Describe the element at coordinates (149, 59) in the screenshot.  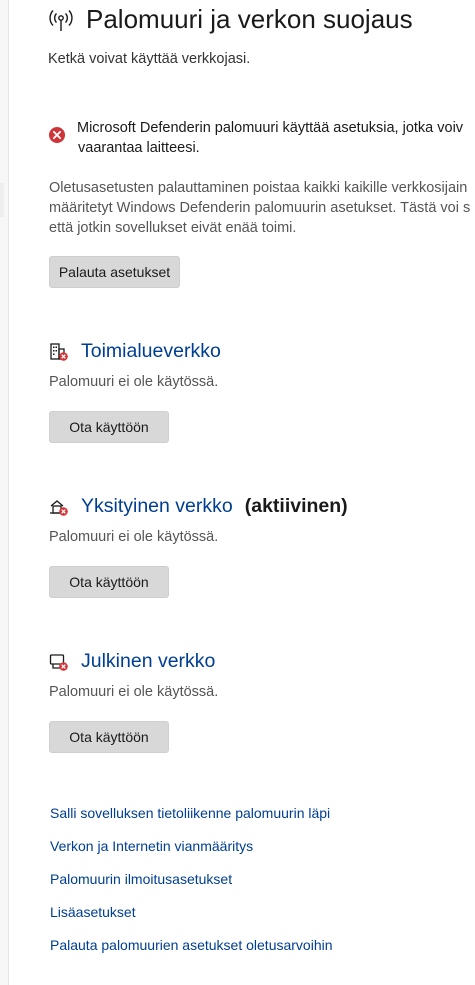
I see `page-subtitle: Ketkä voivat käyttää verkkojasi.` at that location.